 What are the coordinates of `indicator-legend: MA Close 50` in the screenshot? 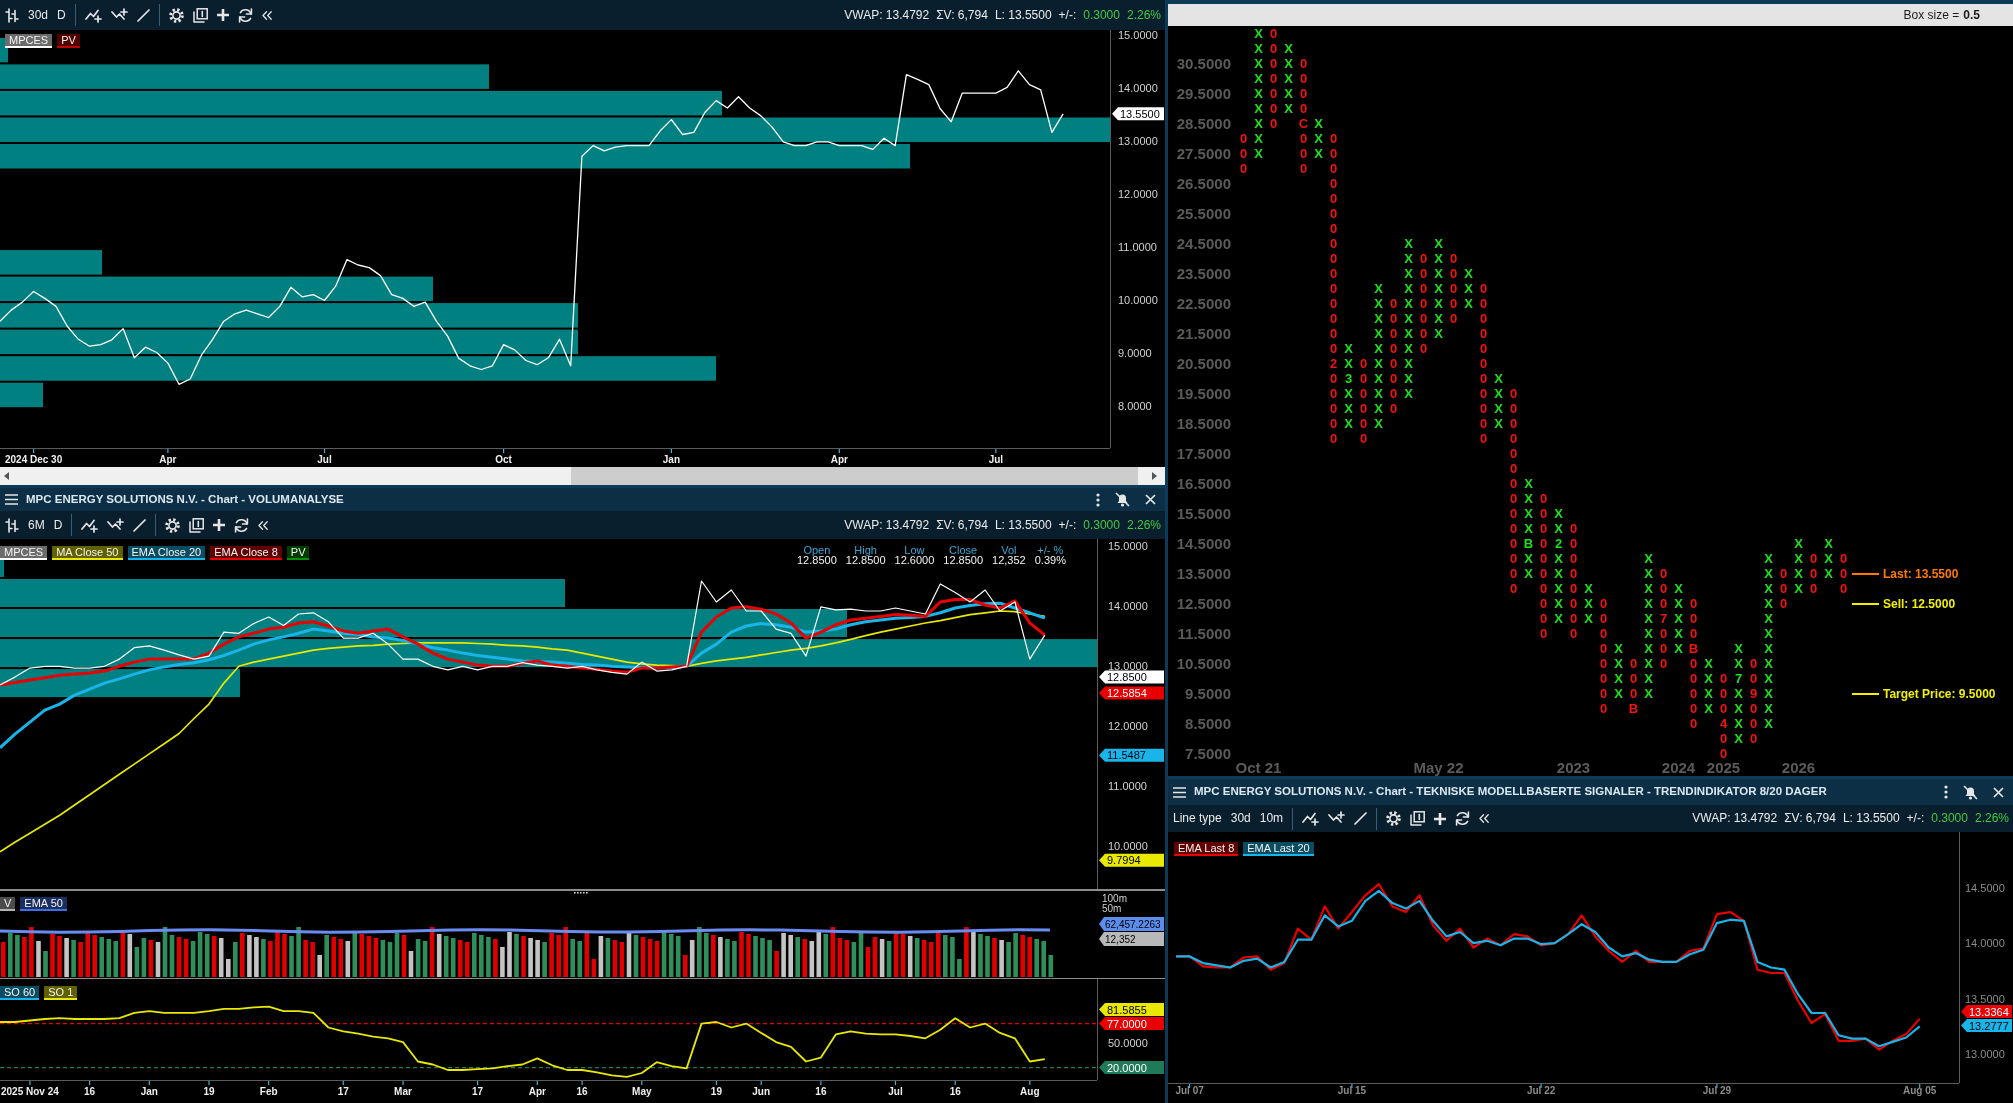 It's located at (87, 553).